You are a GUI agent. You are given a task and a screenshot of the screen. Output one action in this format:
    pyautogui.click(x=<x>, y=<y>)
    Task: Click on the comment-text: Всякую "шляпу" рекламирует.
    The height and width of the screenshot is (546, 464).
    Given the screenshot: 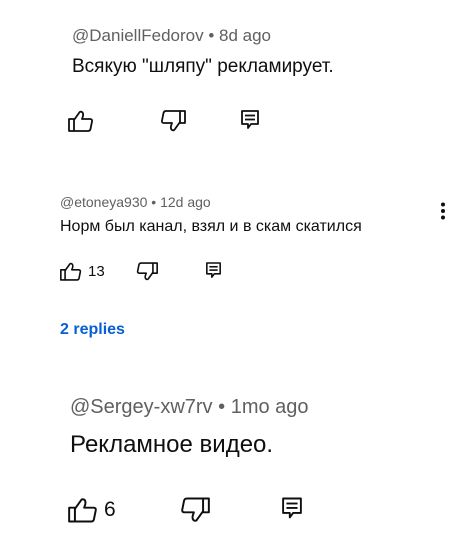 What is the action you would take?
    pyautogui.click(x=203, y=66)
    